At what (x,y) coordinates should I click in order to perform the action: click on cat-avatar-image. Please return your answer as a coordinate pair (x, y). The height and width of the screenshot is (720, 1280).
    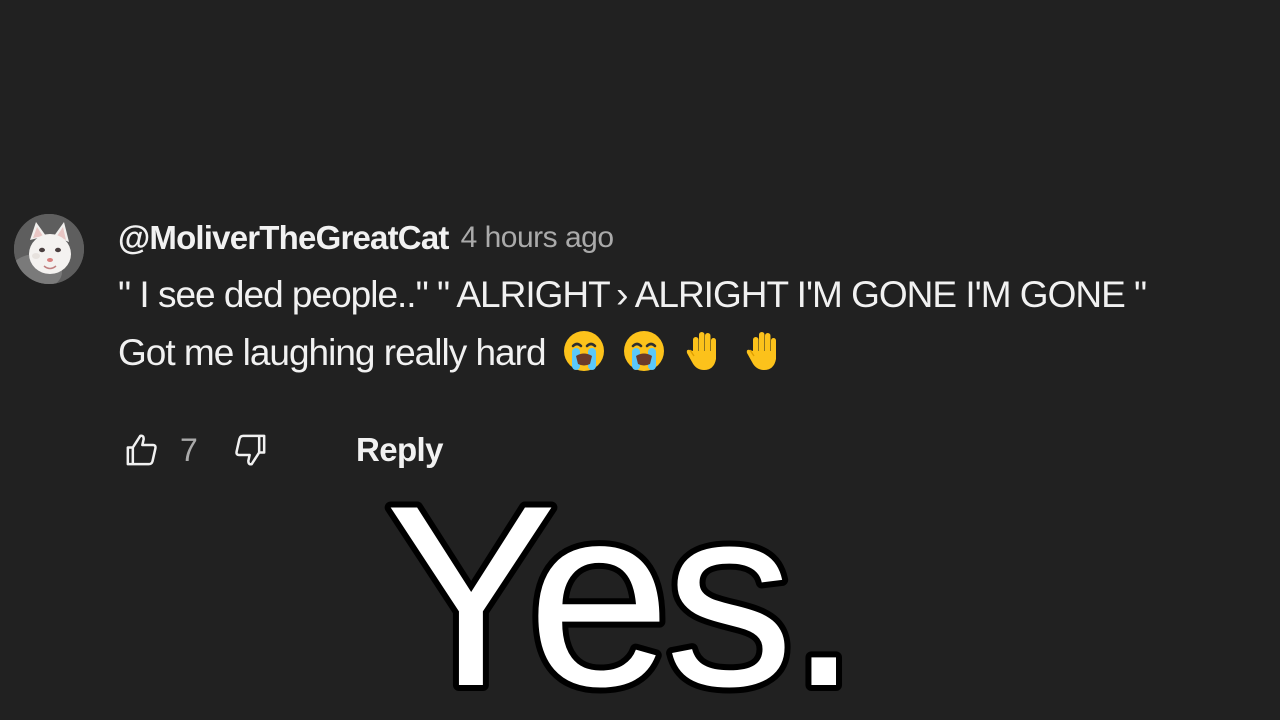
    Looking at the image, I should click on (49, 249).